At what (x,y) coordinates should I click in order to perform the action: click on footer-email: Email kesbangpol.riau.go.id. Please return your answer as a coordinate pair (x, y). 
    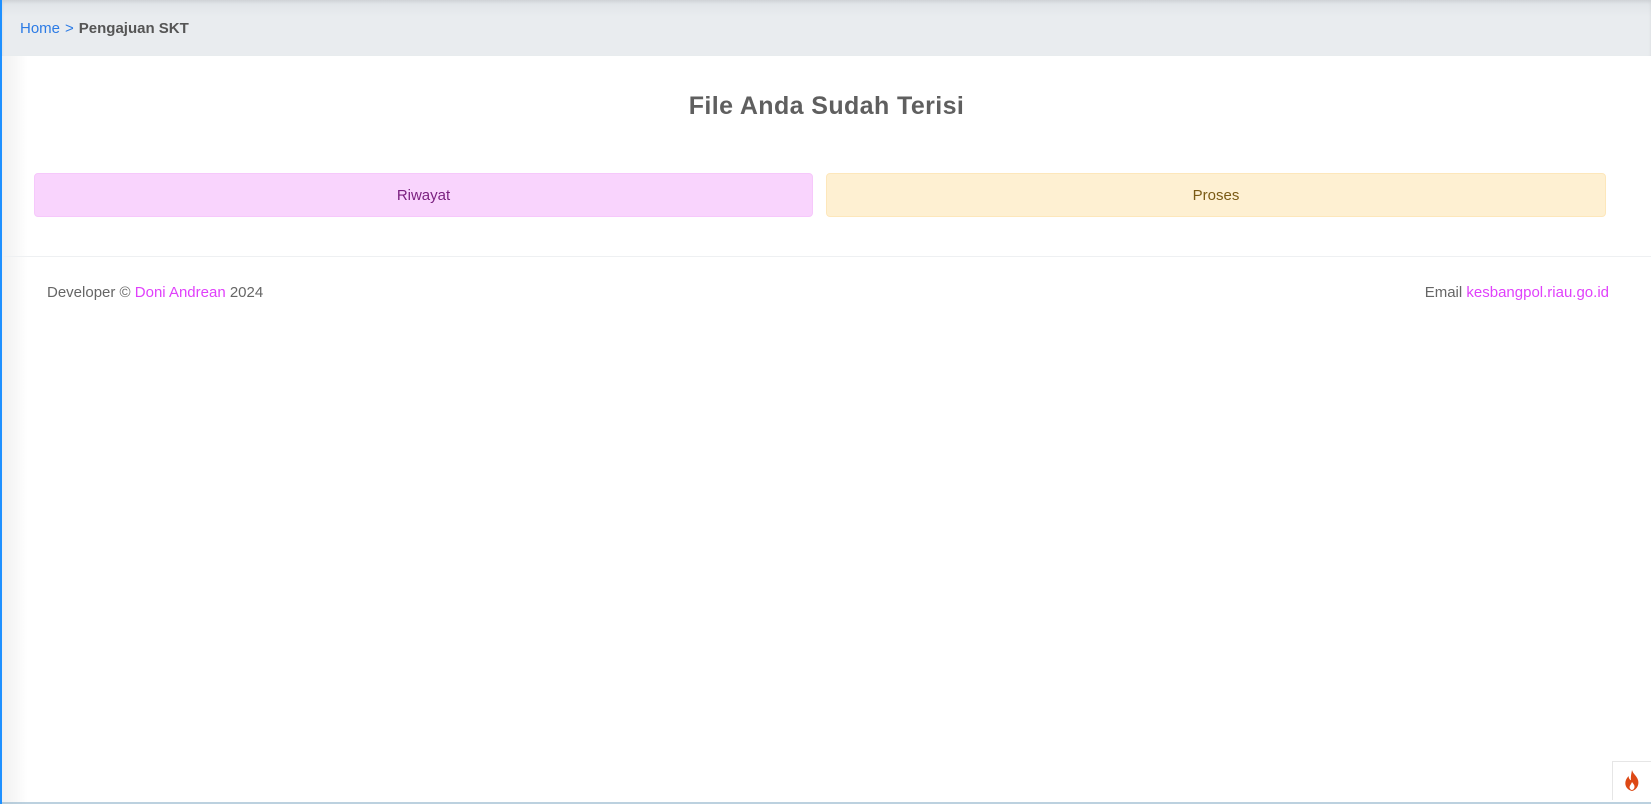
    Looking at the image, I should click on (1517, 292).